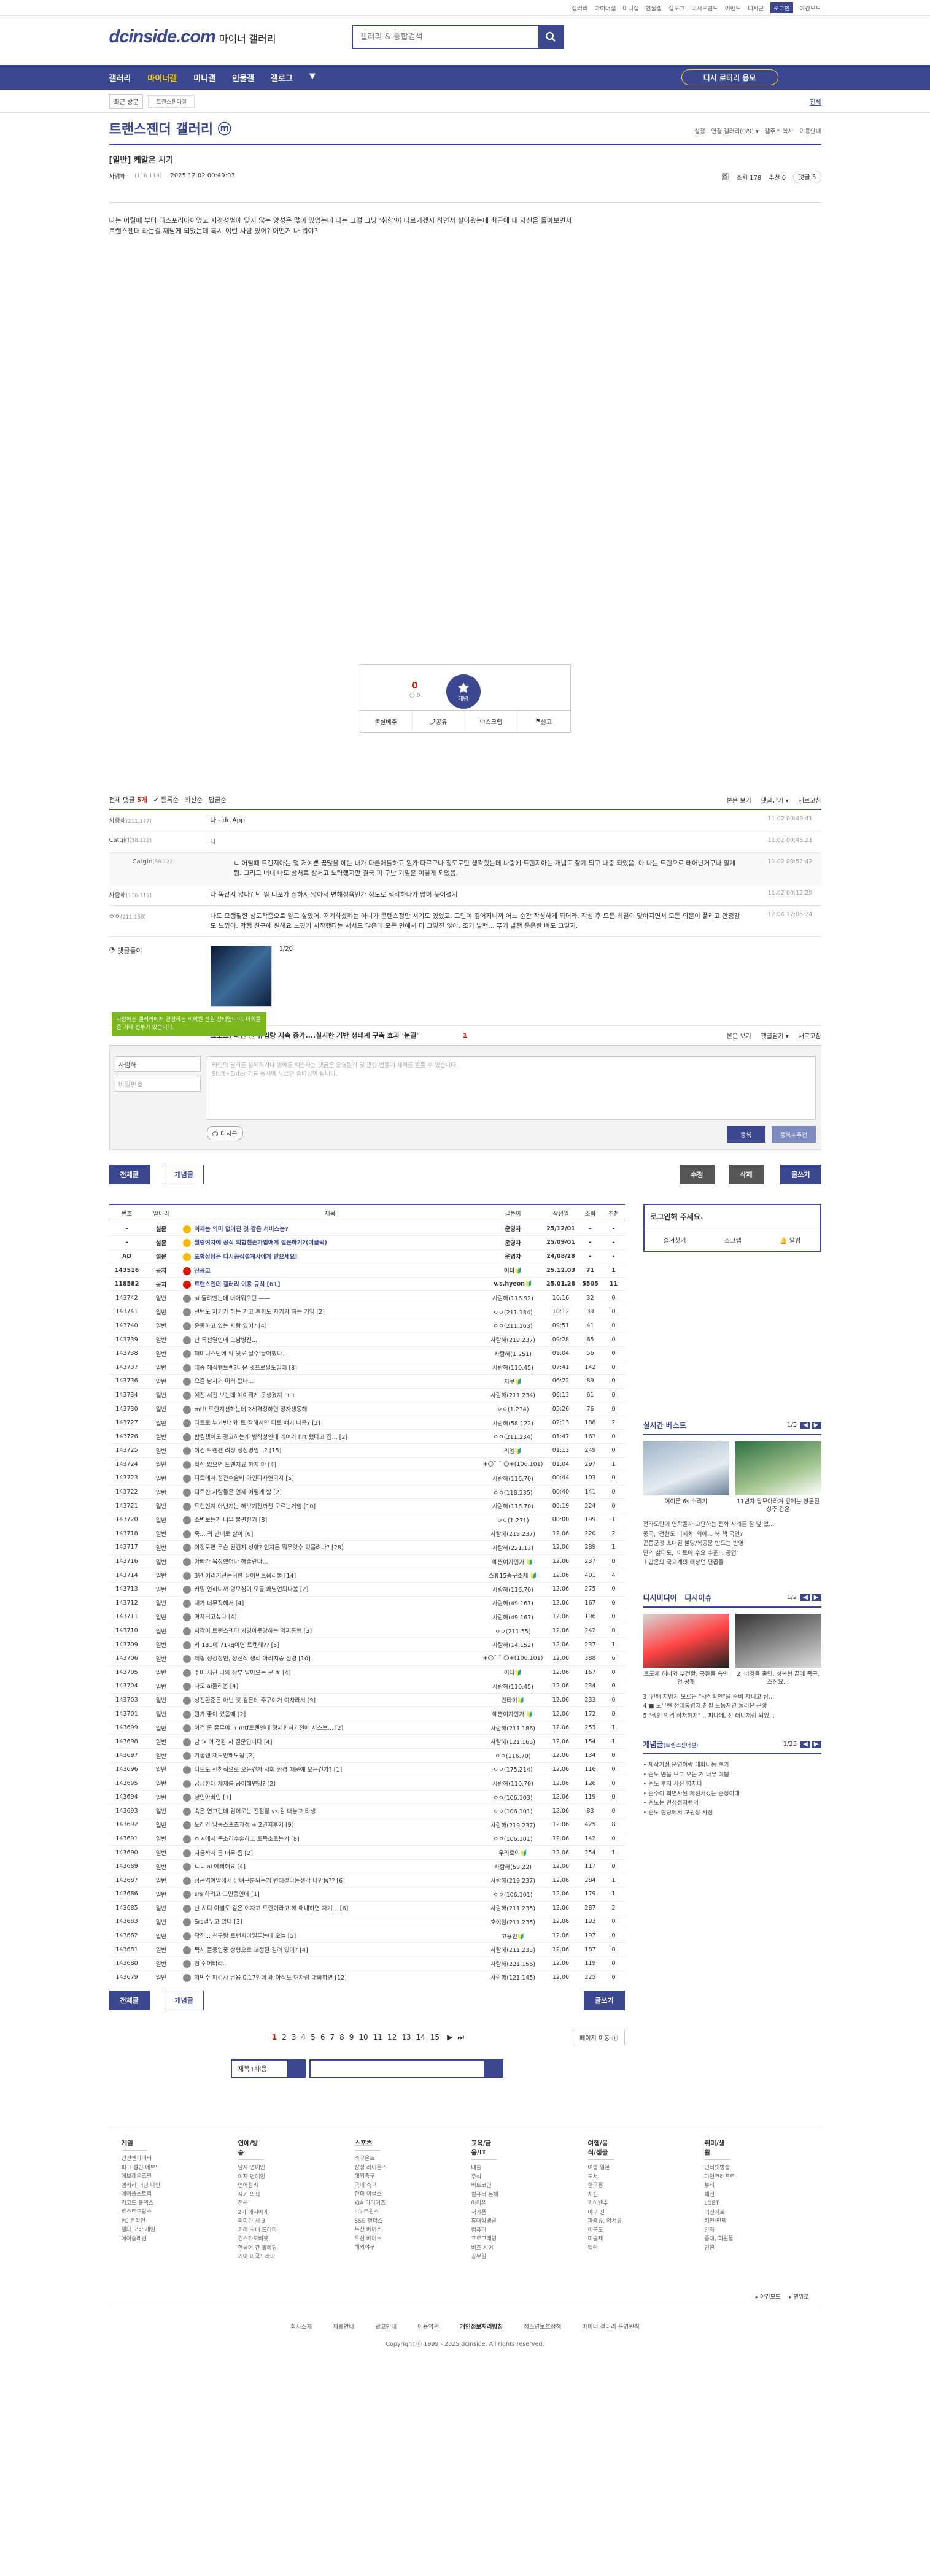  What do you see at coordinates (329, 1741) in the screenshot?
I see `post-title-cell: 남 > 여 전환 시 질문입니다 [4]` at bounding box center [329, 1741].